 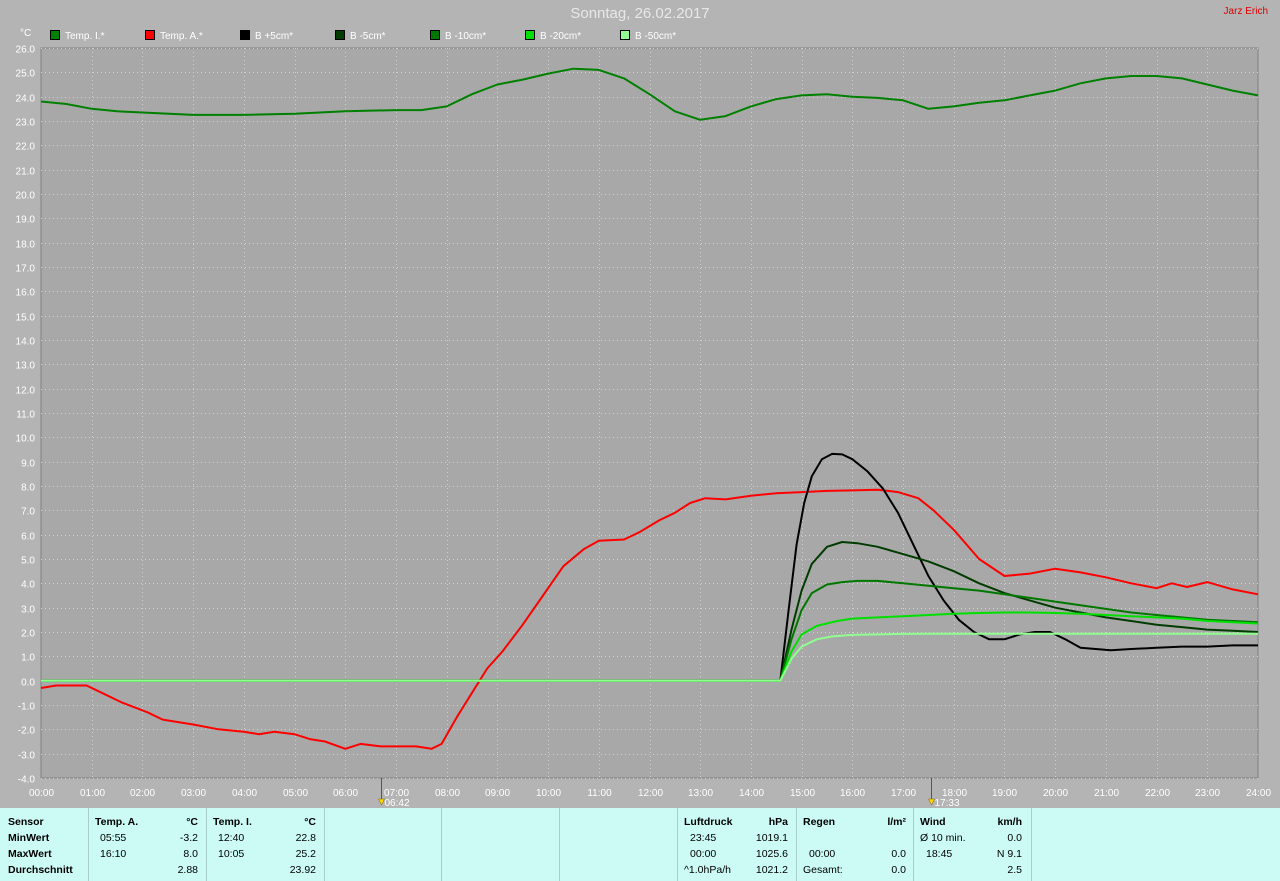 I want to click on x-tick-label: 16:00, so click(x=852, y=793).